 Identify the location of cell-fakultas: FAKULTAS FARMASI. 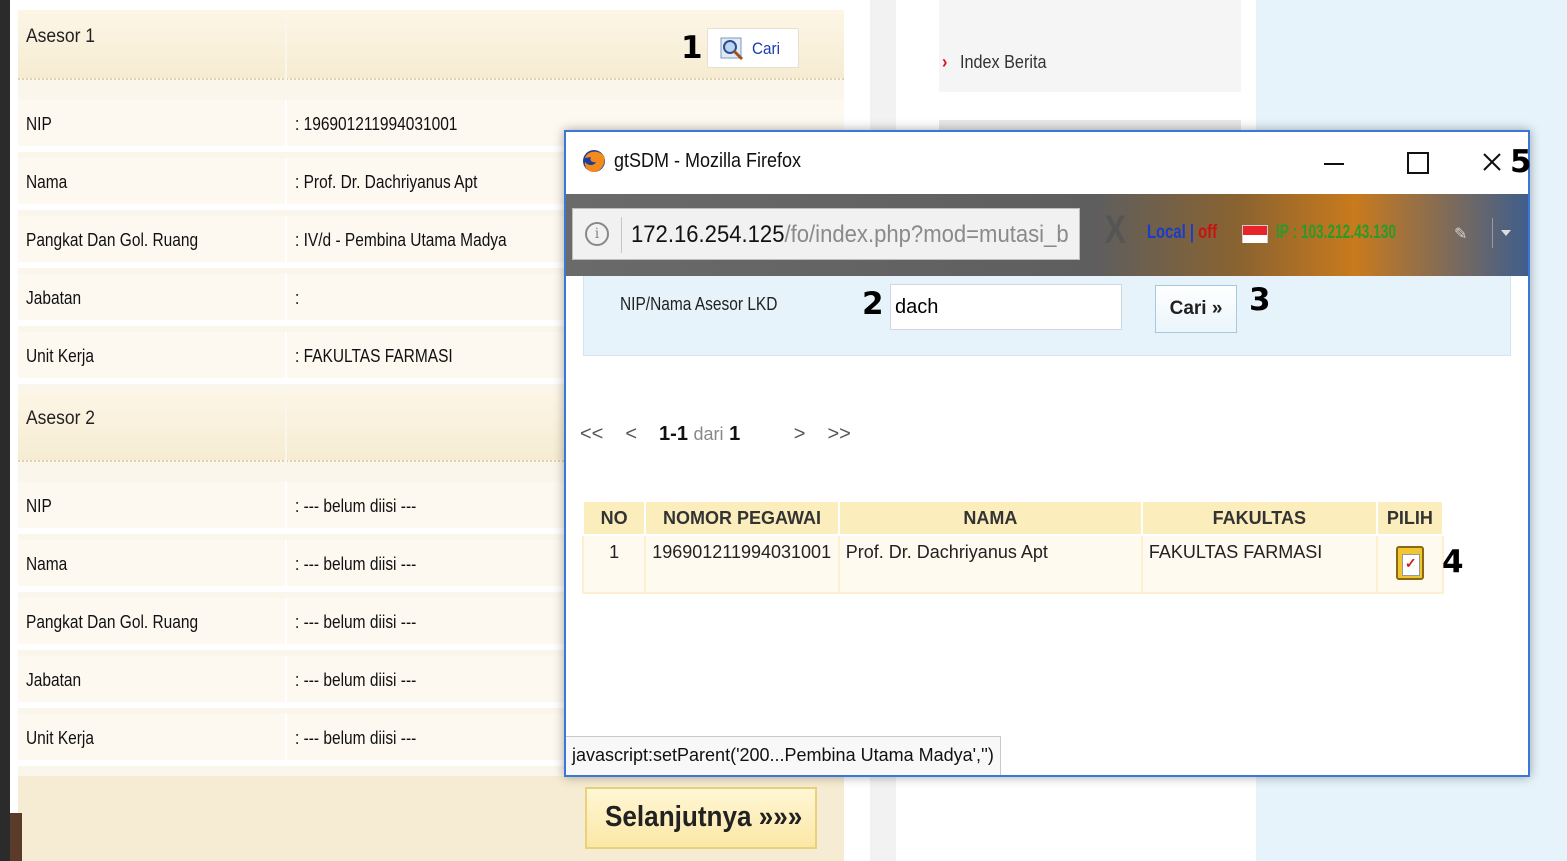
(1259, 564).